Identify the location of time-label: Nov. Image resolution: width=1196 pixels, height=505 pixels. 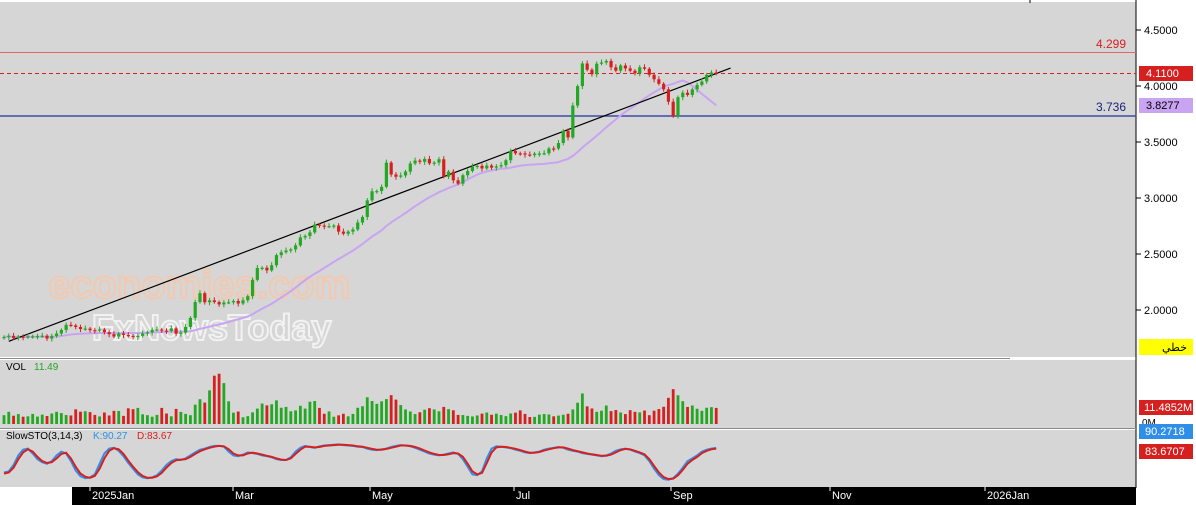
(842, 496).